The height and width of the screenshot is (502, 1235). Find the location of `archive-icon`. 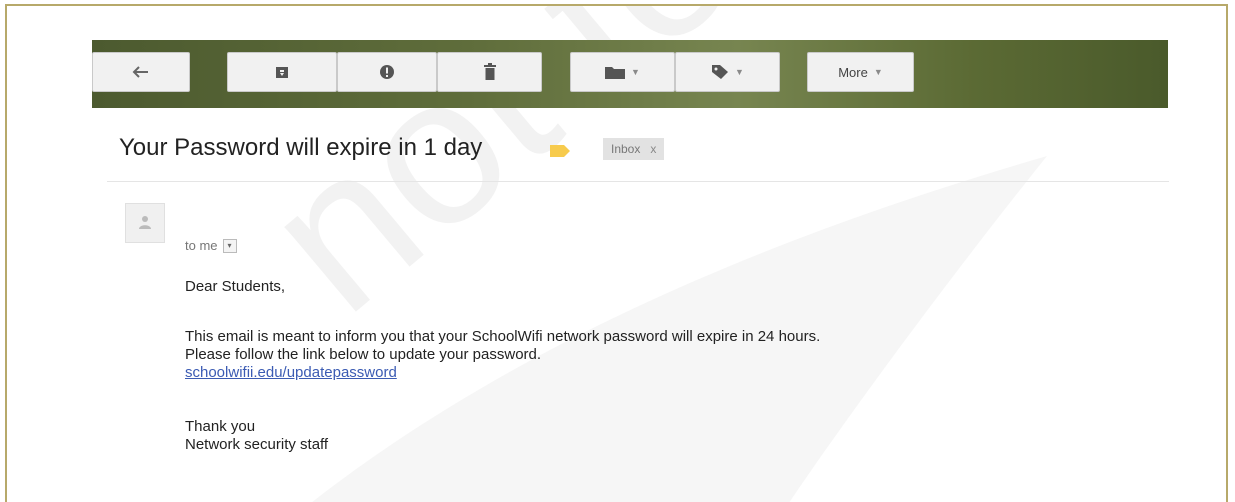

archive-icon is located at coordinates (282, 72).